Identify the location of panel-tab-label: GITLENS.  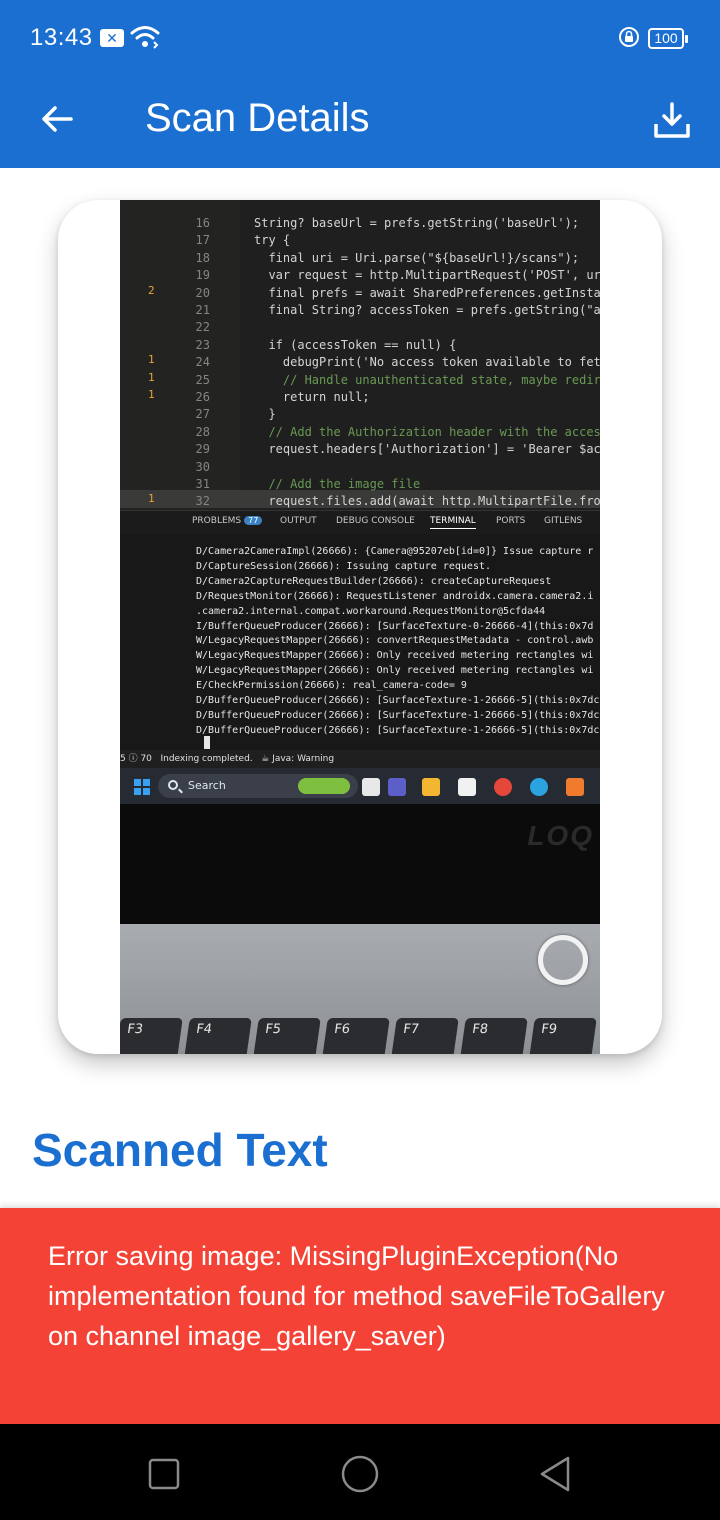
(563, 521).